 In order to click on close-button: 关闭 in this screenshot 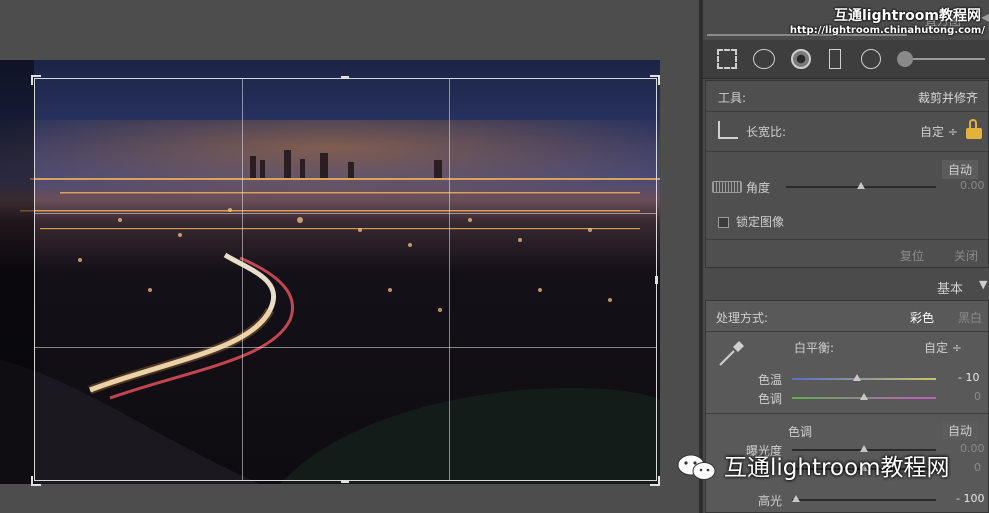, I will do `click(966, 255)`.